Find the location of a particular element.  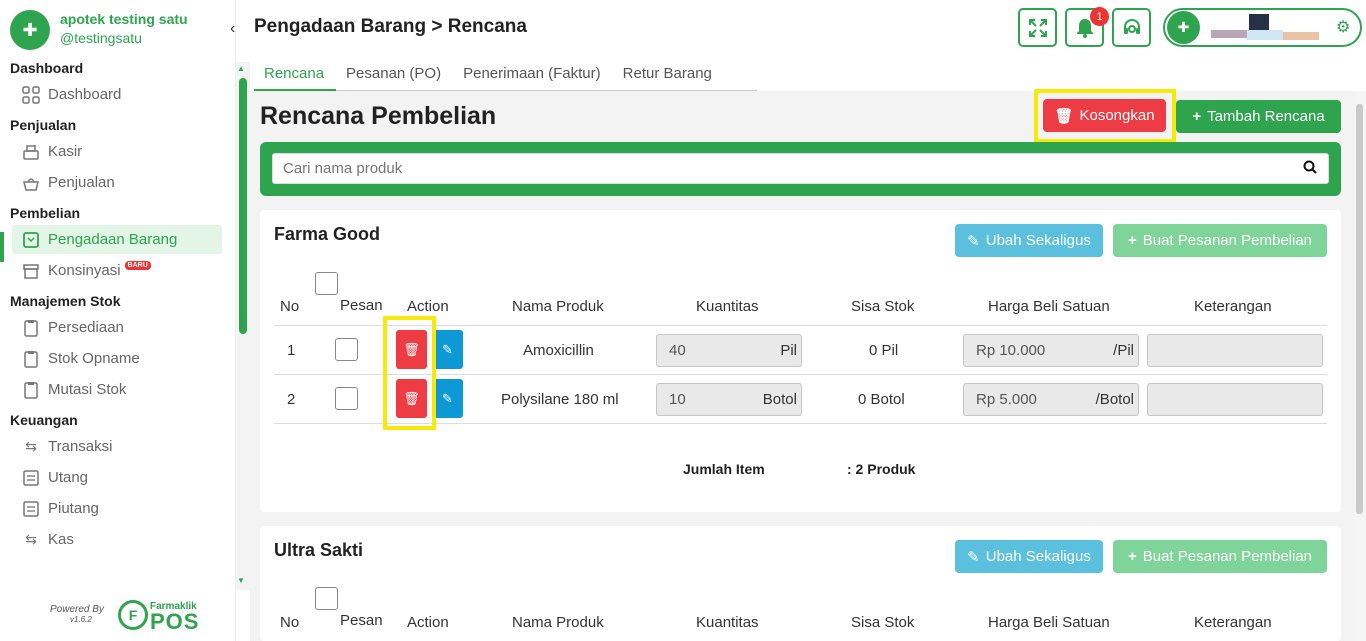

sidebar-item-dashboard: Dashboard is located at coordinates (118, 94).